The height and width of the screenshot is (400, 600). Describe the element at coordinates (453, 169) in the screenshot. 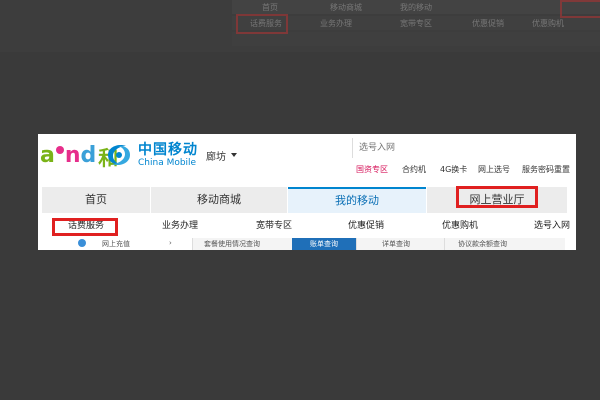

I see `quick-link-4g-card: 4G换卡` at that location.